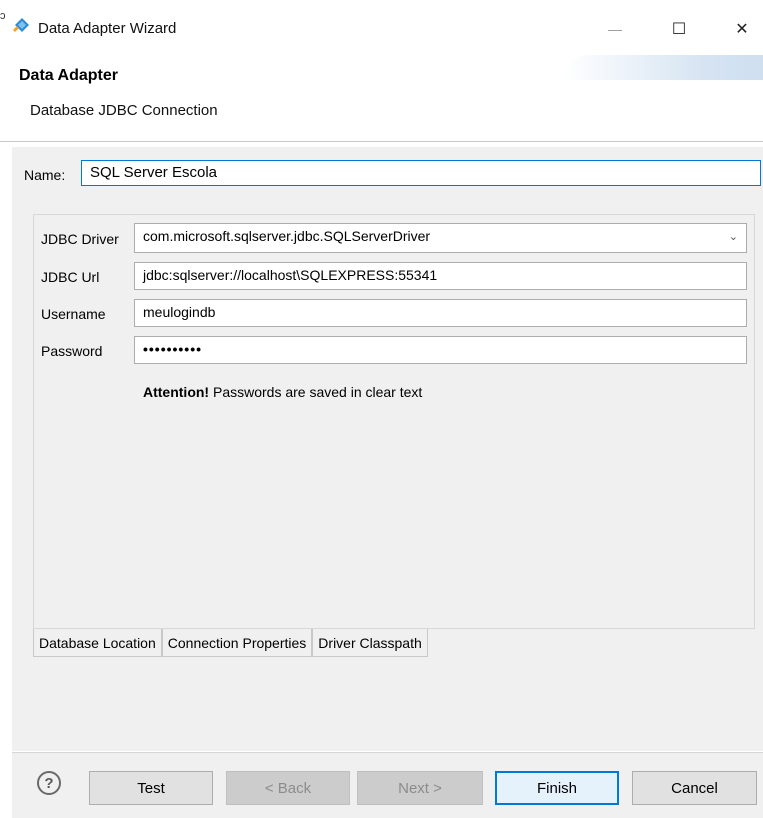  What do you see at coordinates (557, 788) in the screenshot?
I see `finish-button: Finish` at bounding box center [557, 788].